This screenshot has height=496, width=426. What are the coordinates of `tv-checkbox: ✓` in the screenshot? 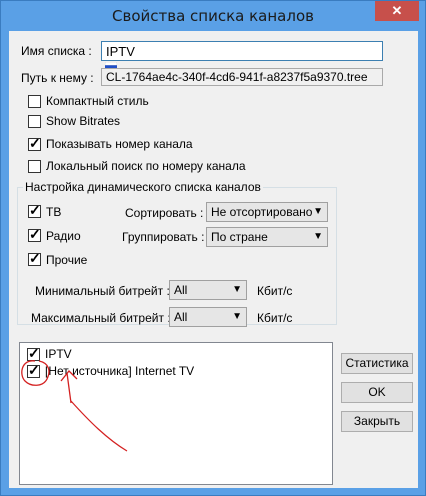 It's located at (34, 210).